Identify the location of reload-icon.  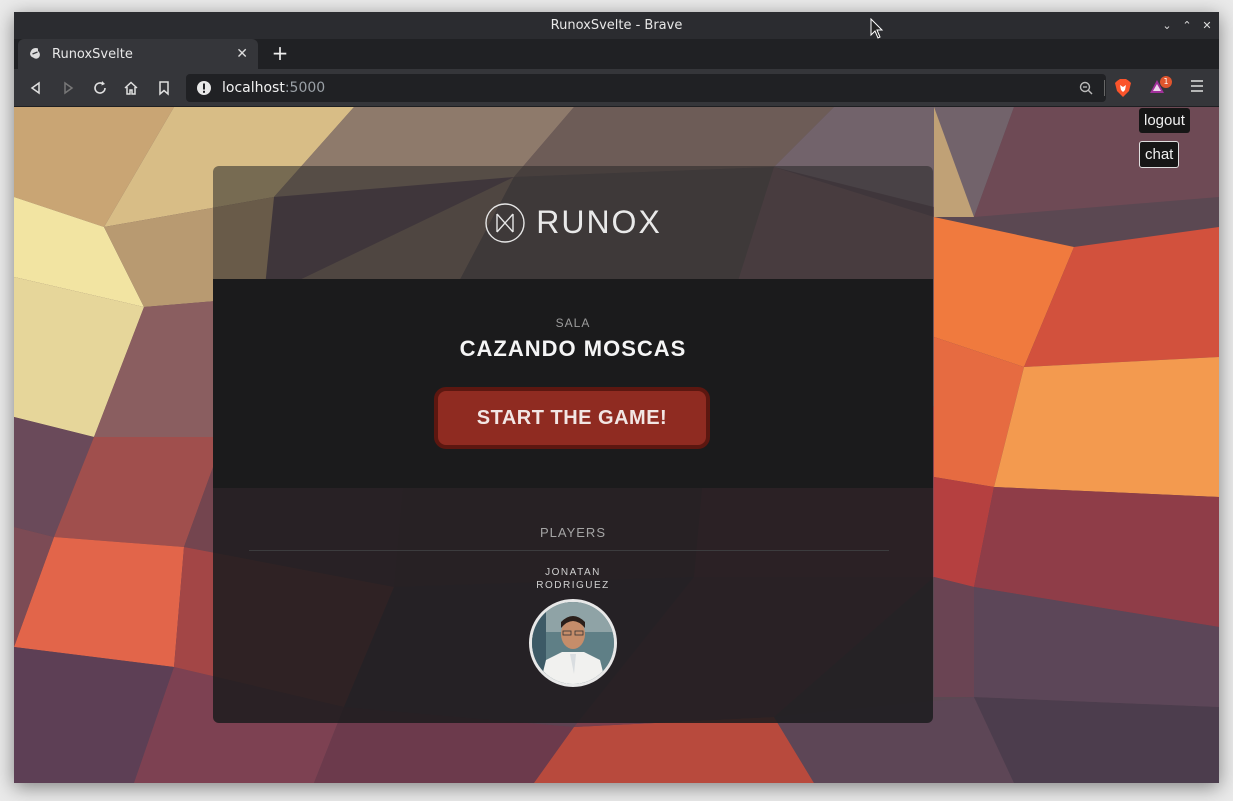
(100, 87).